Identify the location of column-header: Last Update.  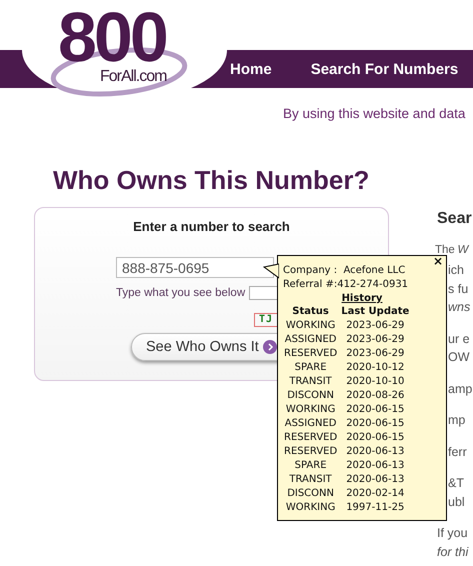
(375, 312).